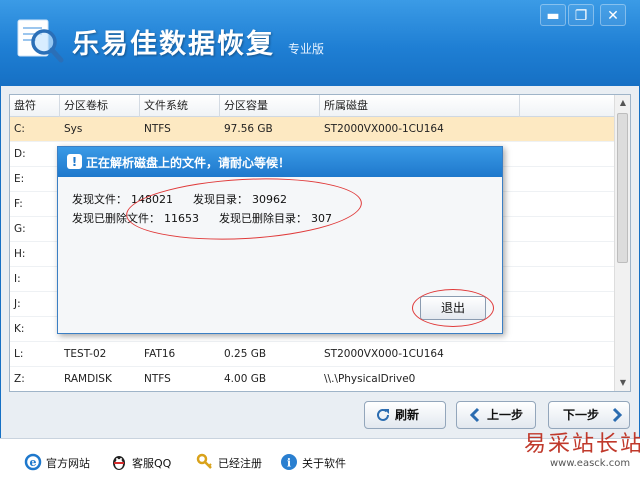  Describe the element at coordinates (248, 129) in the screenshot. I see `cell-size: 97.56 GB` at that location.